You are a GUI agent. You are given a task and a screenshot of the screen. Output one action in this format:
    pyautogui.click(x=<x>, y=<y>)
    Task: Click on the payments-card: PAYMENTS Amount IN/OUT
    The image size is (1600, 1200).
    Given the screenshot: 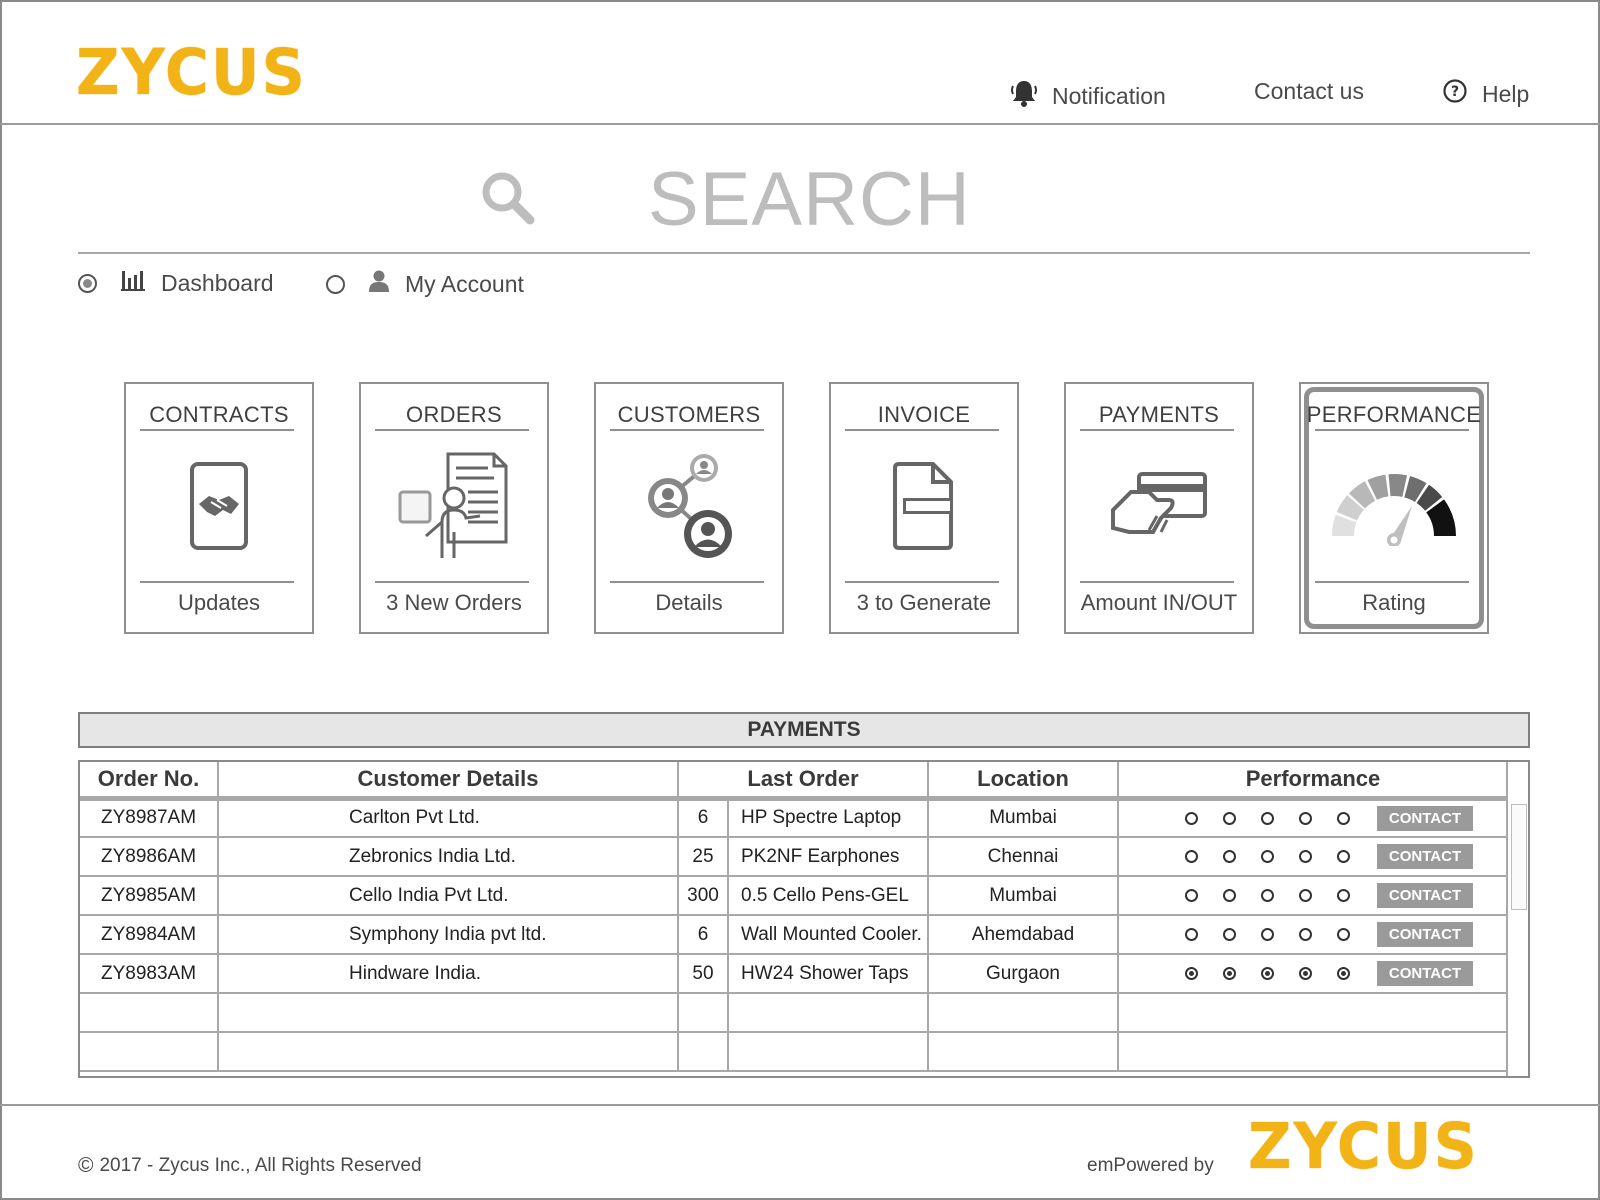 What is the action you would take?
    pyautogui.click(x=1159, y=508)
    